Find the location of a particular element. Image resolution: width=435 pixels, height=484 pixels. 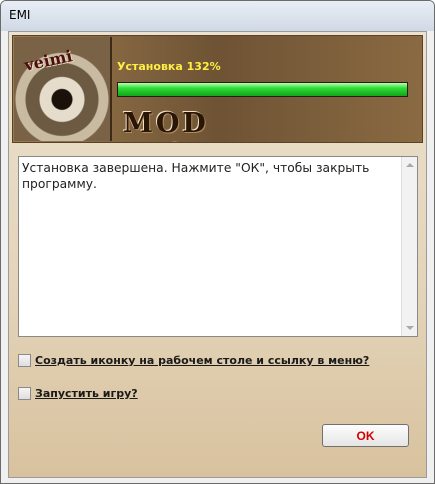

scroll-up-icon is located at coordinates (410, 165).